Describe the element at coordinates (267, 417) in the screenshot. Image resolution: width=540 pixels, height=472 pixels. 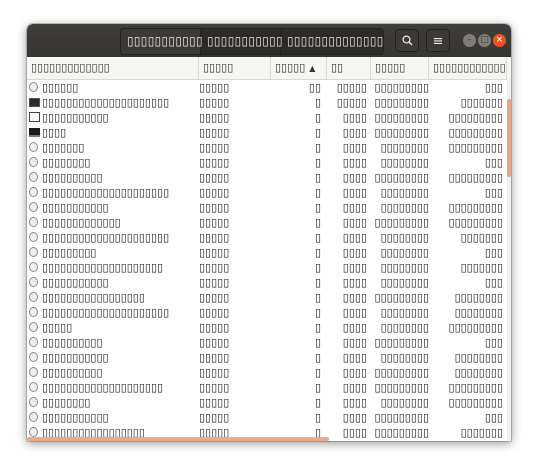
I see `table-row: ▯▯▯▯▯▯▯▯▯▯▯ ▯▯▯▯▯ ▯ ▯▯▯▯ ▯▯▯▯▯▯▯▯▯ ▯▯▯` at that location.